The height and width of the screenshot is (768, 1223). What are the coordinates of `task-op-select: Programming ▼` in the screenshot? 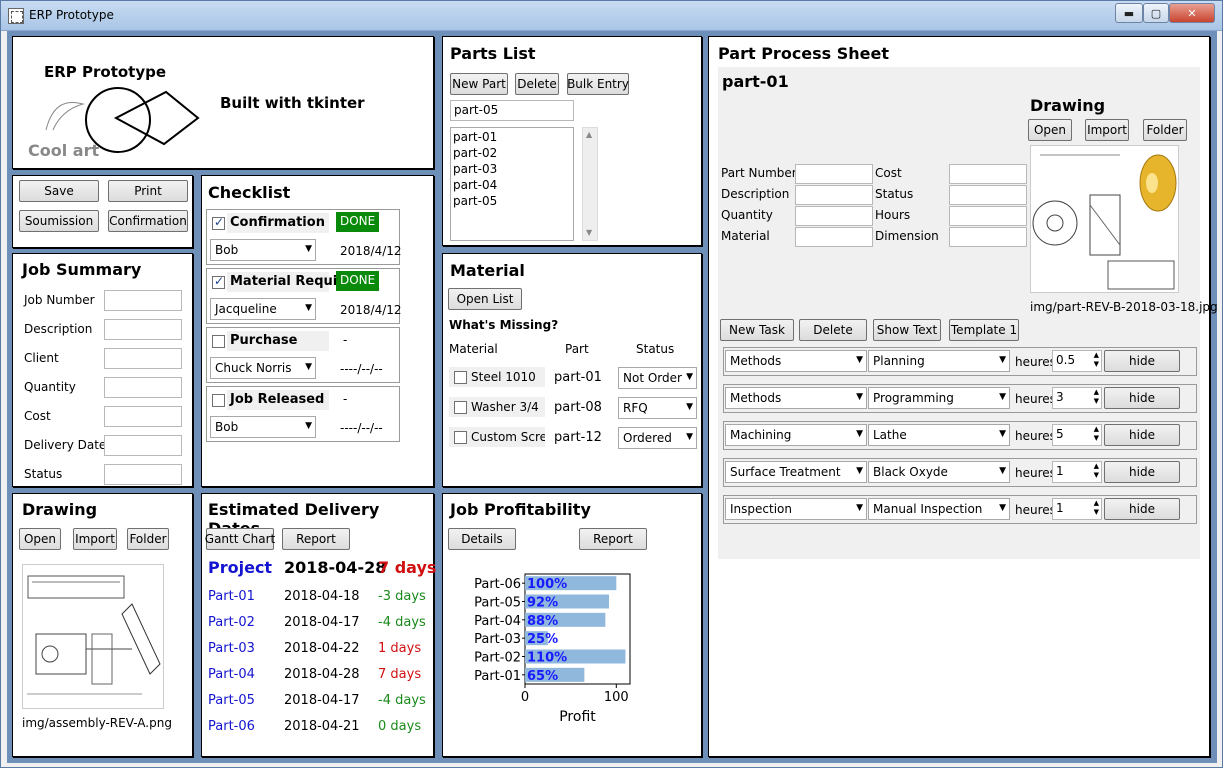 It's located at (939, 398).